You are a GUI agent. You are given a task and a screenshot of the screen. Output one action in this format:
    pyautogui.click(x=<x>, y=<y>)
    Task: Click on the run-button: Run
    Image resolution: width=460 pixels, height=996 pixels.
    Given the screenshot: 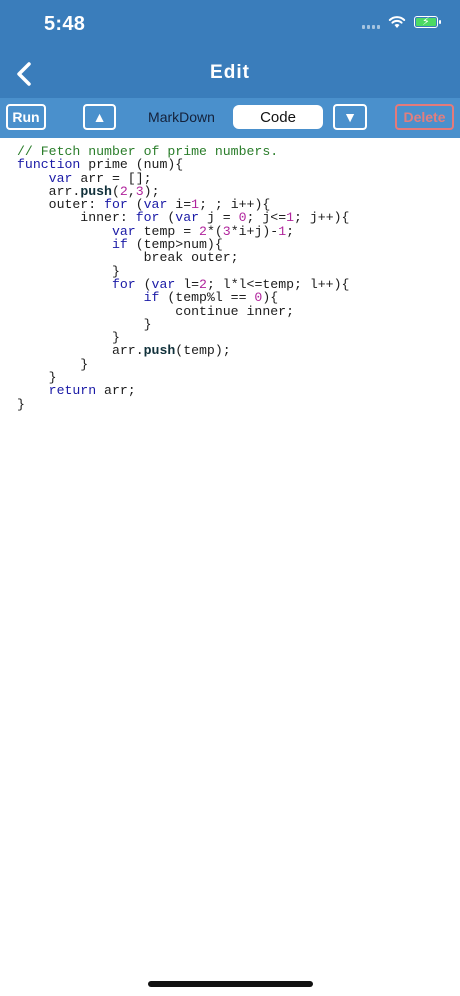 What is the action you would take?
    pyautogui.click(x=26, y=117)
    